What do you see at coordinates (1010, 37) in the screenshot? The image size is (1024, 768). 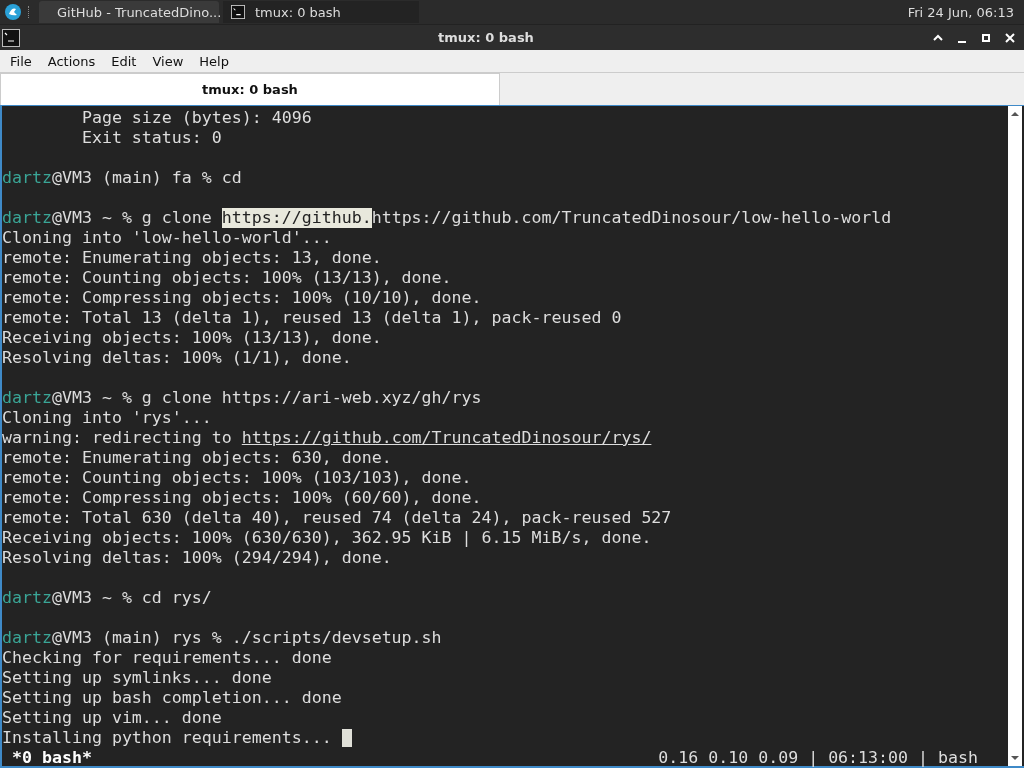 I see `close-icon` at bounding box center [1010, 37].